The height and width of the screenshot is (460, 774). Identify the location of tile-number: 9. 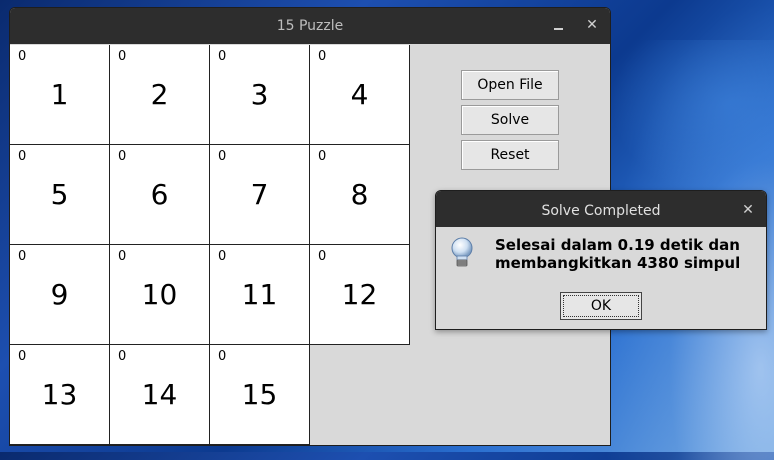
(59, 294).